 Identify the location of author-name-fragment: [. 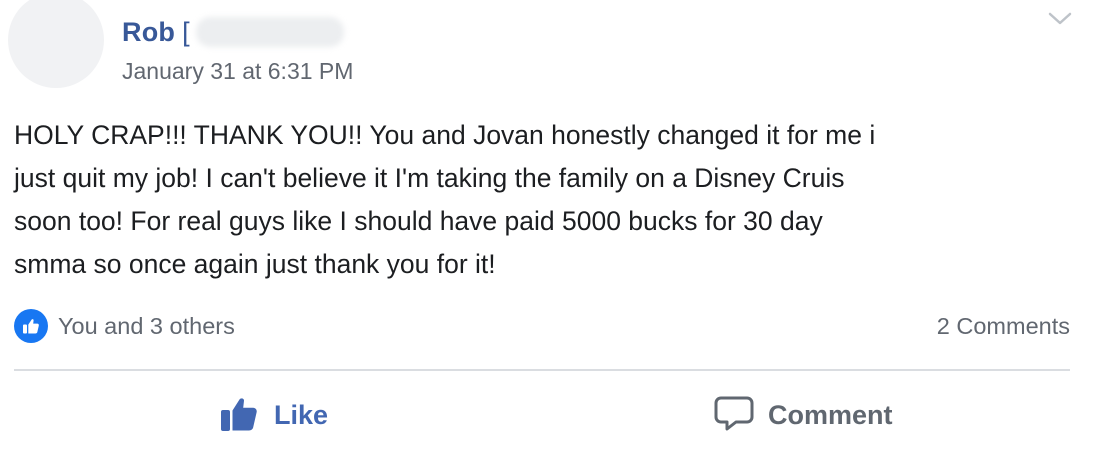
(186, 31).